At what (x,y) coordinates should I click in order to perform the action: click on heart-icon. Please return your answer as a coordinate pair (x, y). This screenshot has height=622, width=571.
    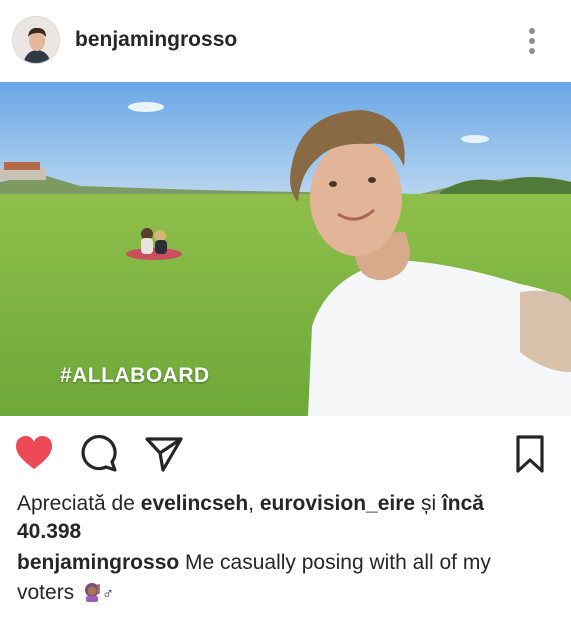
    Looking at the image, I should click on (34, 454).